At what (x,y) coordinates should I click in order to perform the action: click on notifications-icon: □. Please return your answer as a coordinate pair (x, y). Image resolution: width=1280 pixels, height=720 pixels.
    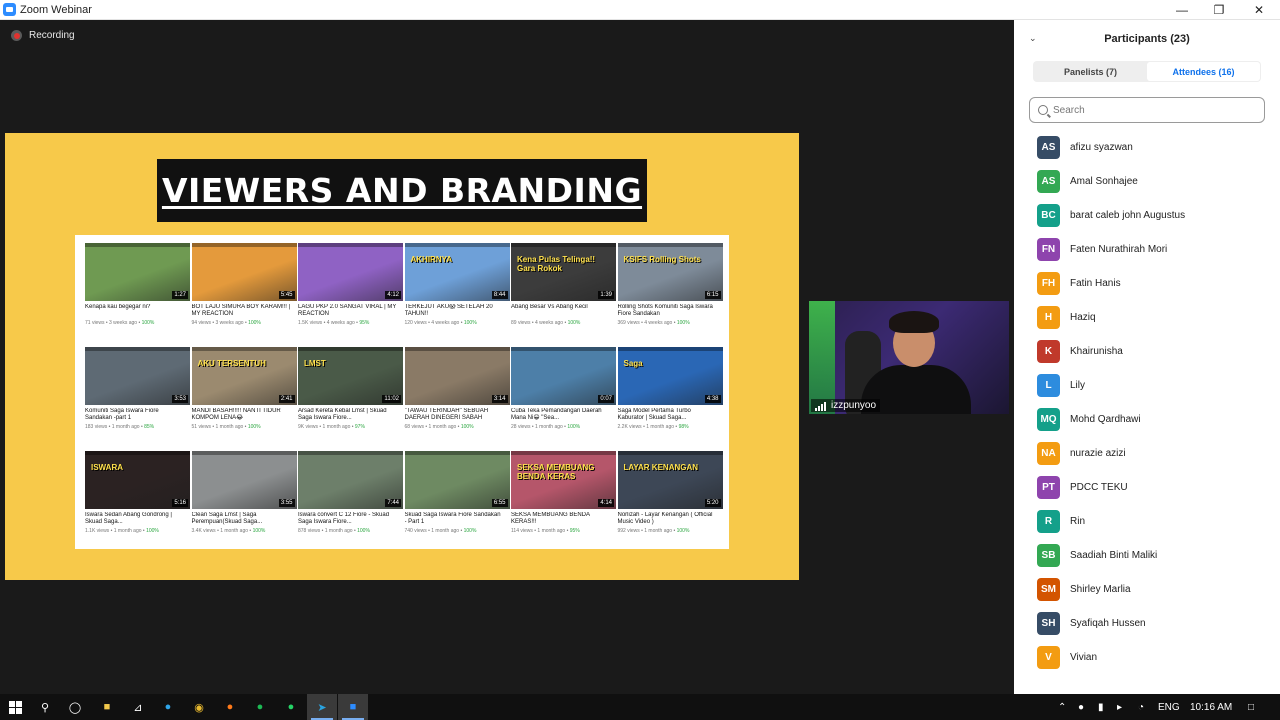
    Looking at the image, I should click on (1251, 707).